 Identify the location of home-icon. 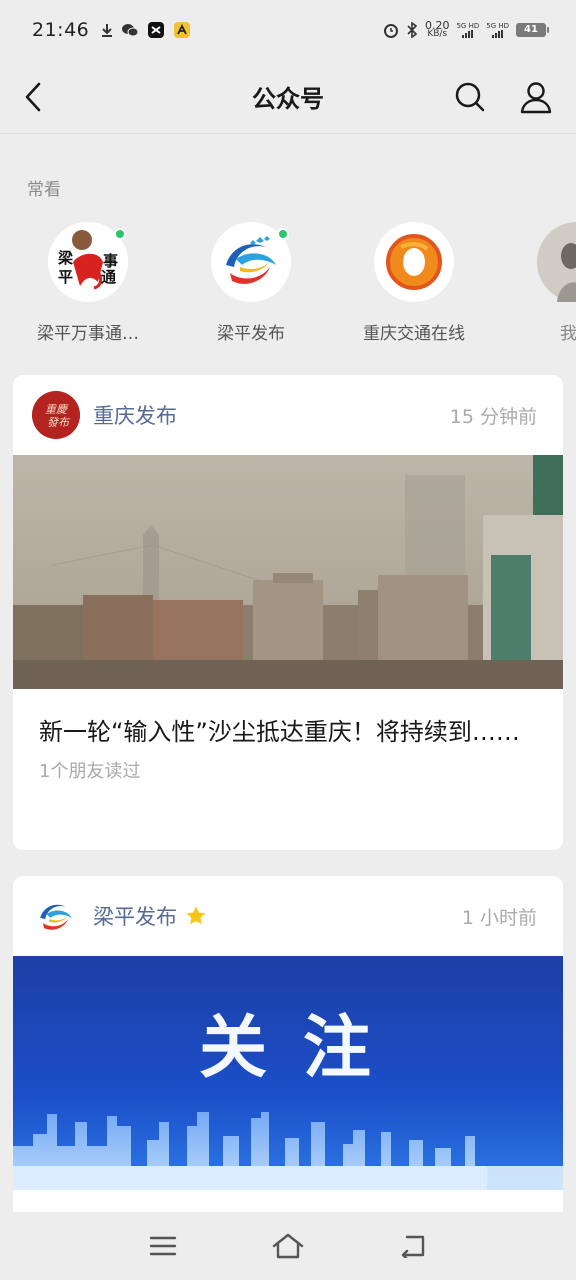
(288, 1246).